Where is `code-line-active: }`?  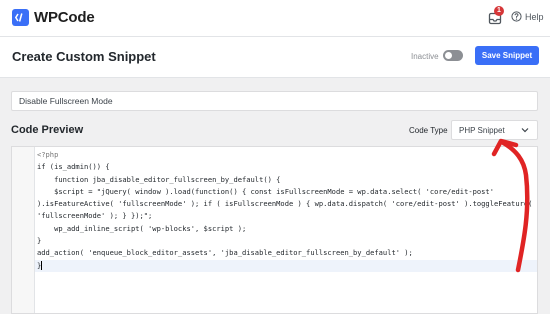
code-line-active: } is located at coordinates (286, 265).